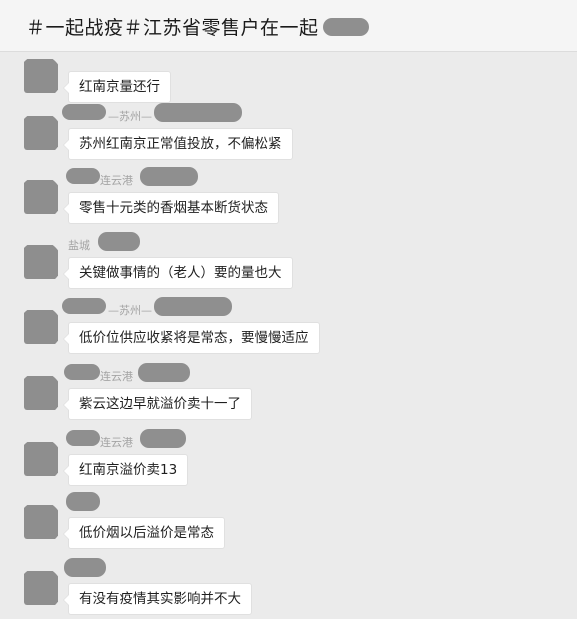 The height and width of the screenshot is (619, 577). Describe the element at coordinates (171, 208) in the screenshot. I see `message-bubble: 零售十元类的香烟基本断货状态` at that location.